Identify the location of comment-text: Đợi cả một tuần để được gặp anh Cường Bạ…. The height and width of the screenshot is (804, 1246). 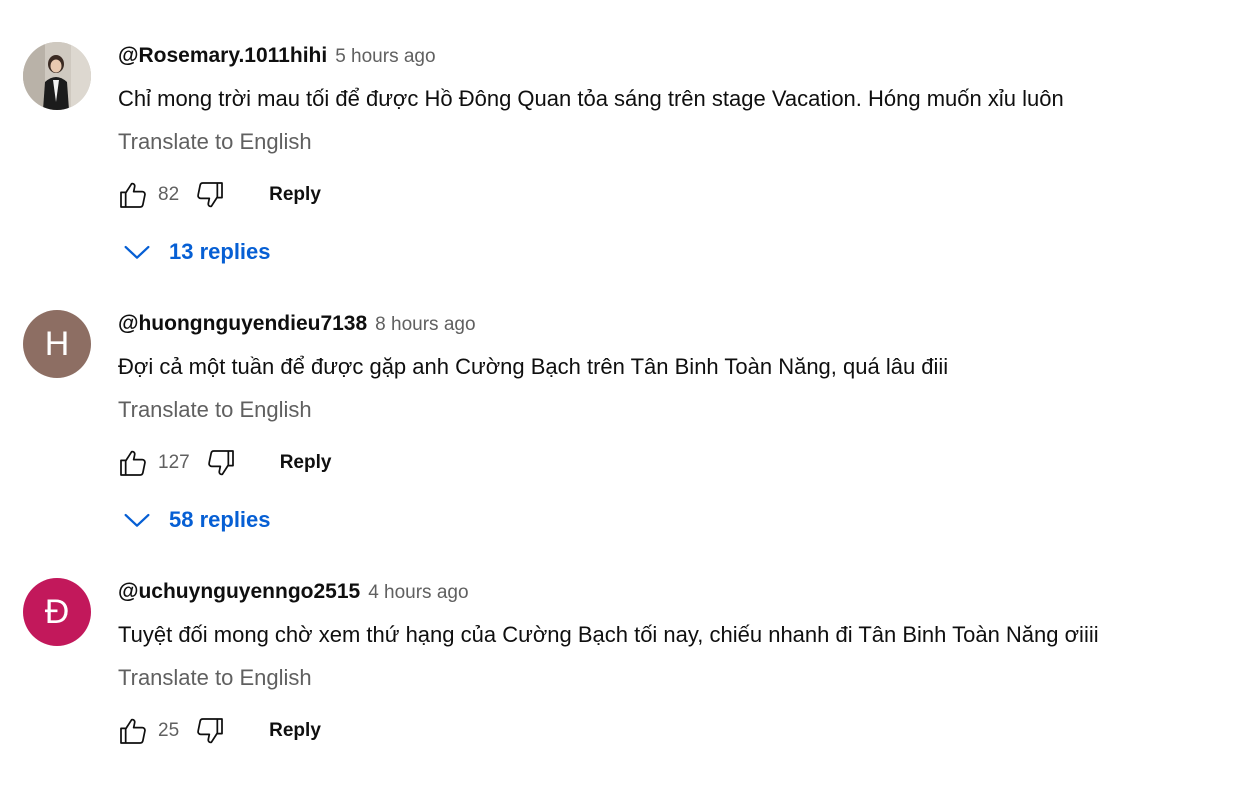
(533, 366).